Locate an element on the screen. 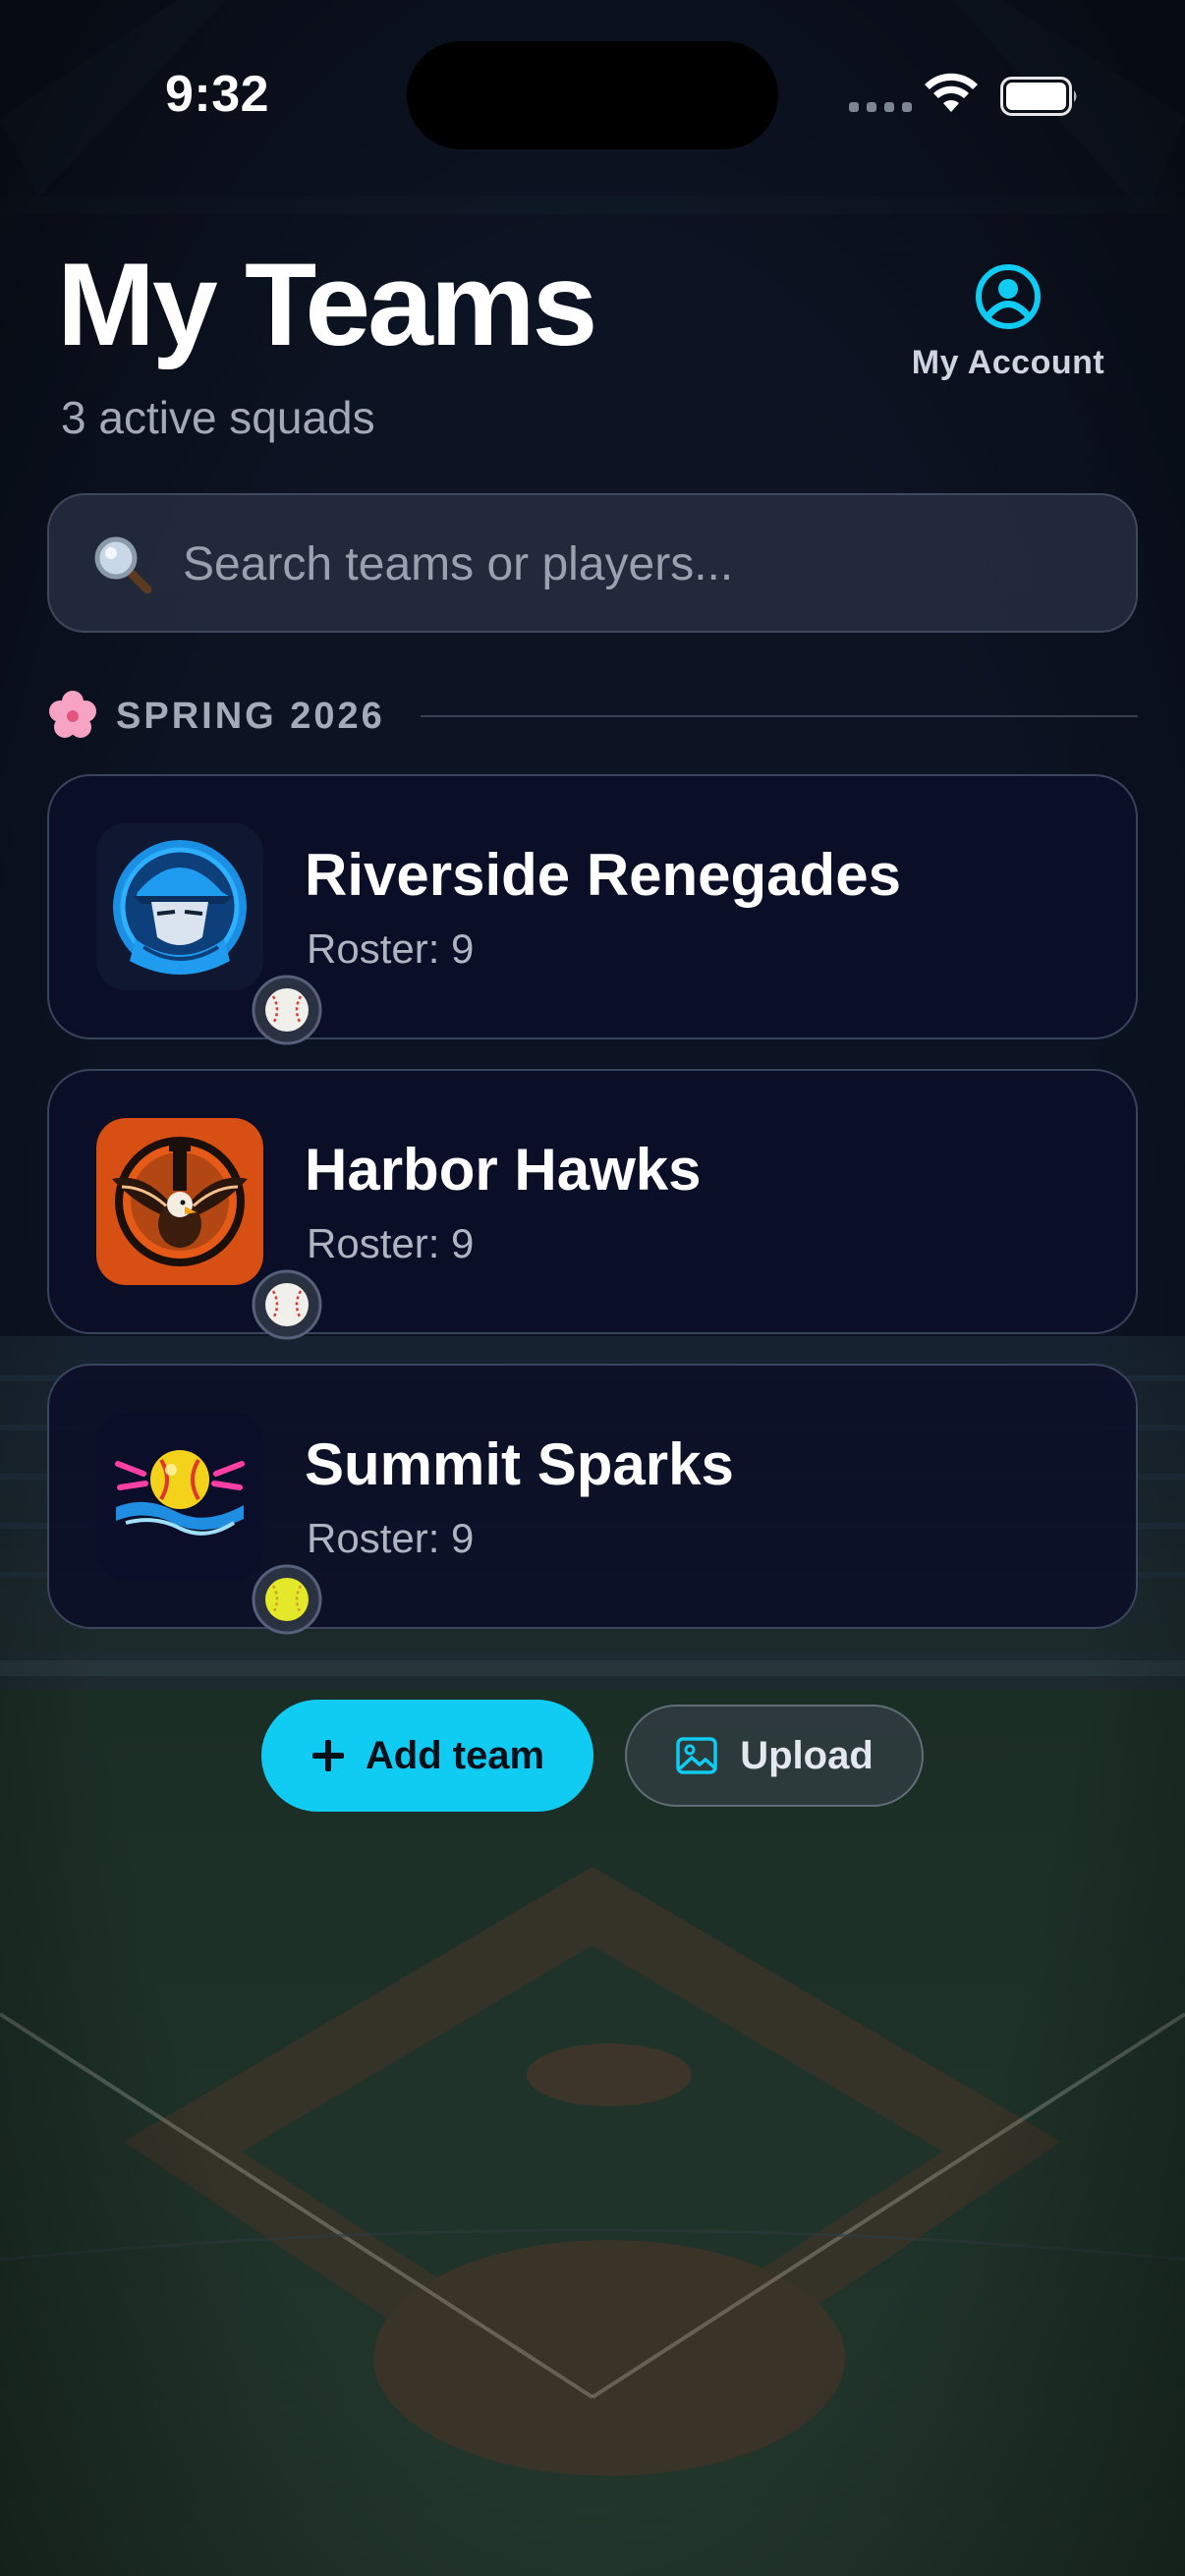 The image size is (1185, 2576). renegades-logo is located at coordinates (180, 906).